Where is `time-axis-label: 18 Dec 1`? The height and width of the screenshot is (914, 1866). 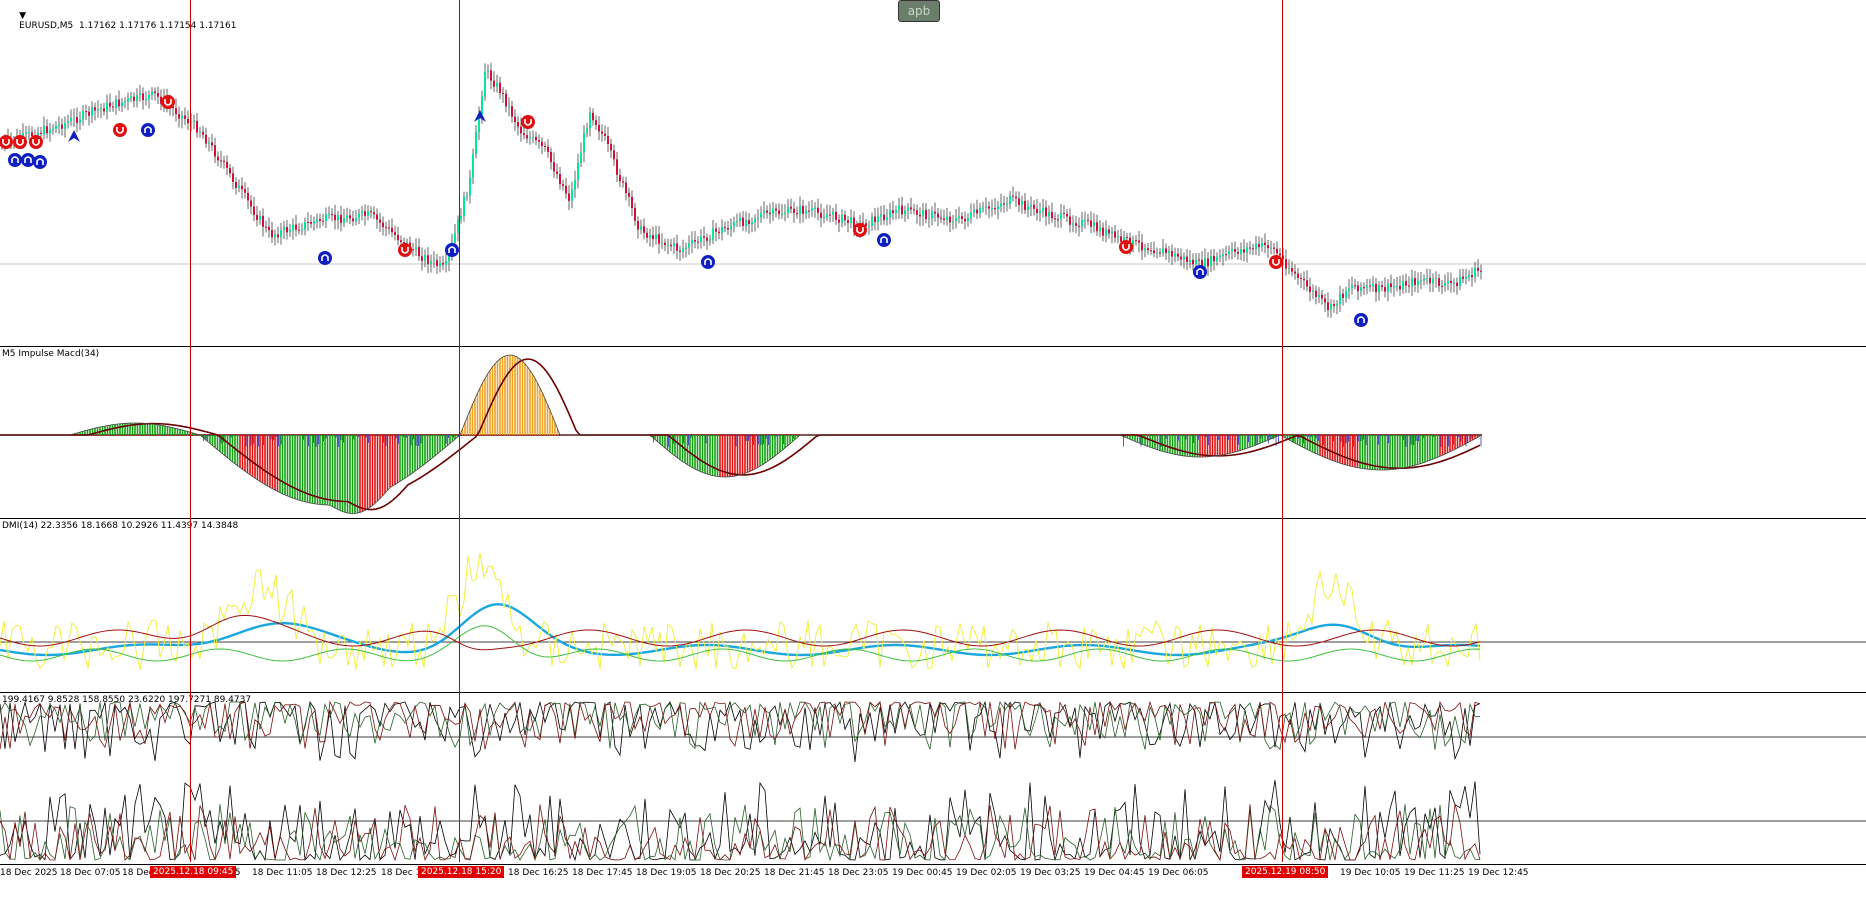
time-axis-label: 18 Dec 1 is located at coordinates (401, 873).